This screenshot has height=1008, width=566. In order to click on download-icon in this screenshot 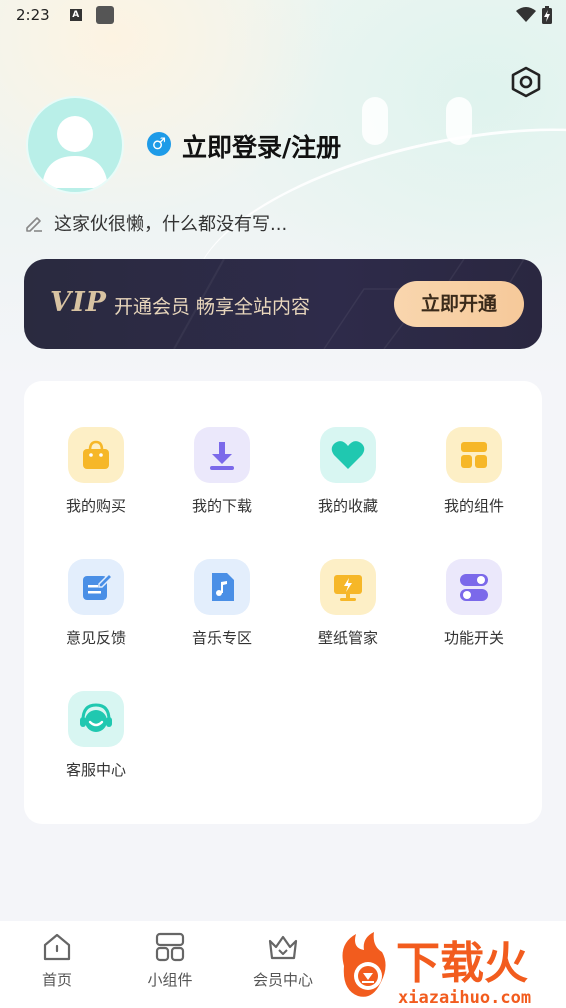, I will do `click(222, 456)`.